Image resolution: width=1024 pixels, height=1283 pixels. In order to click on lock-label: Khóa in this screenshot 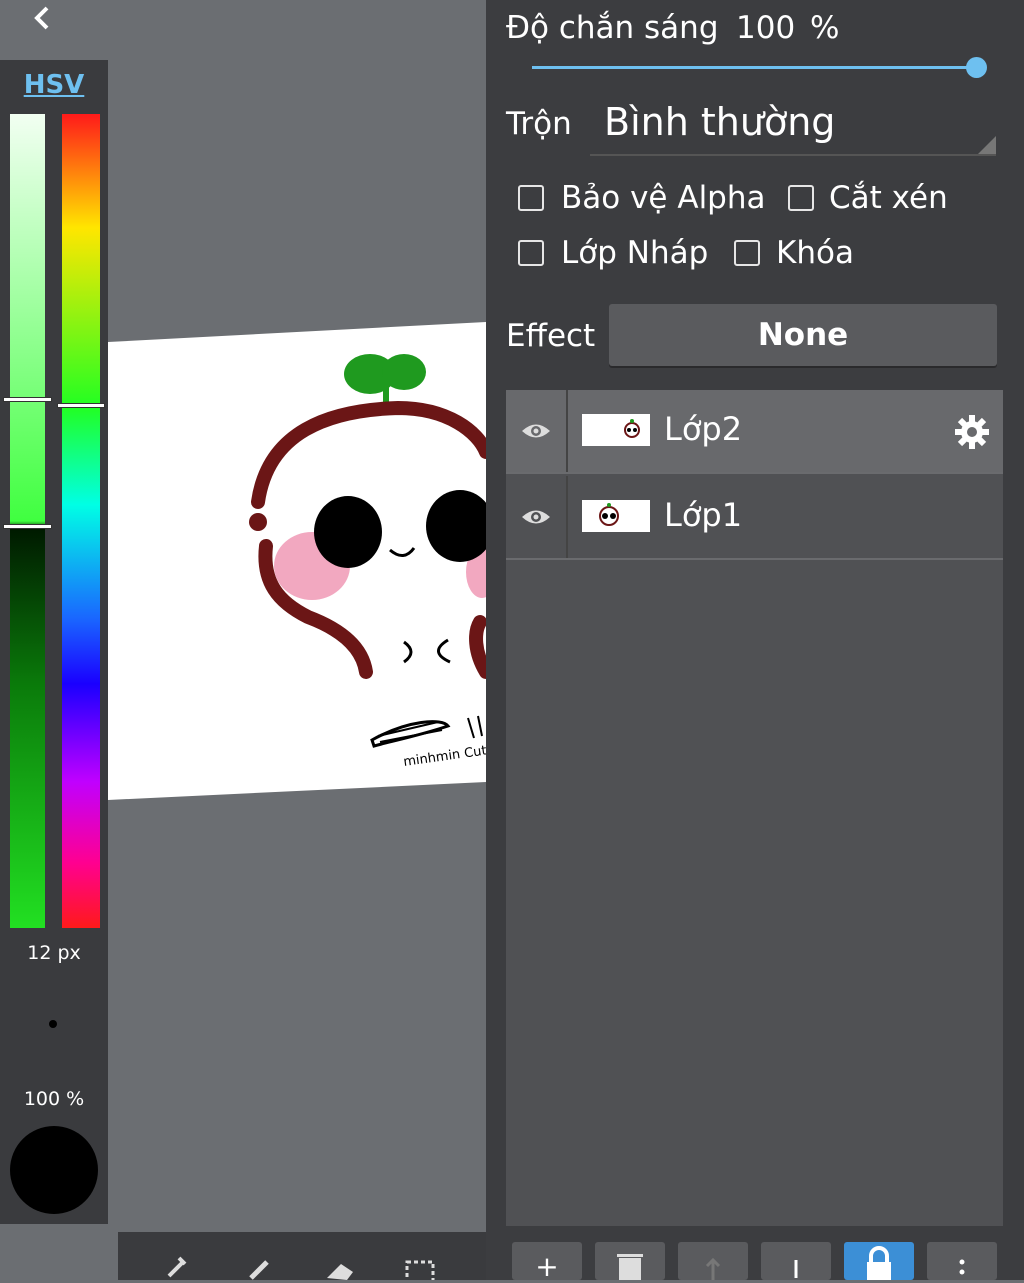, I will do `click(815, 253)`.